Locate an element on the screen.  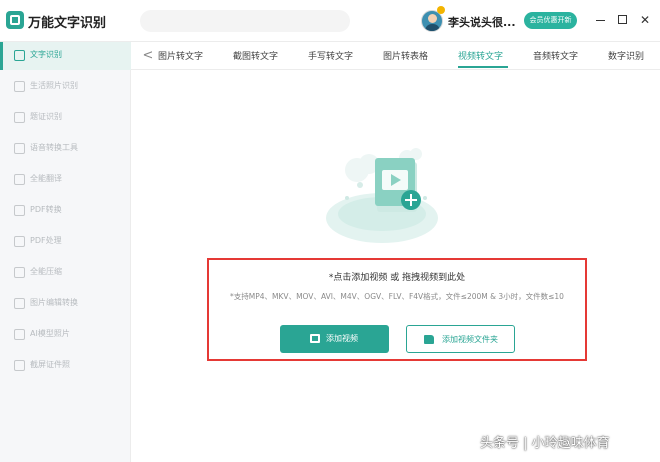
sidebar-item-label: 生活照片识别 is located at coordinates (54, 85).